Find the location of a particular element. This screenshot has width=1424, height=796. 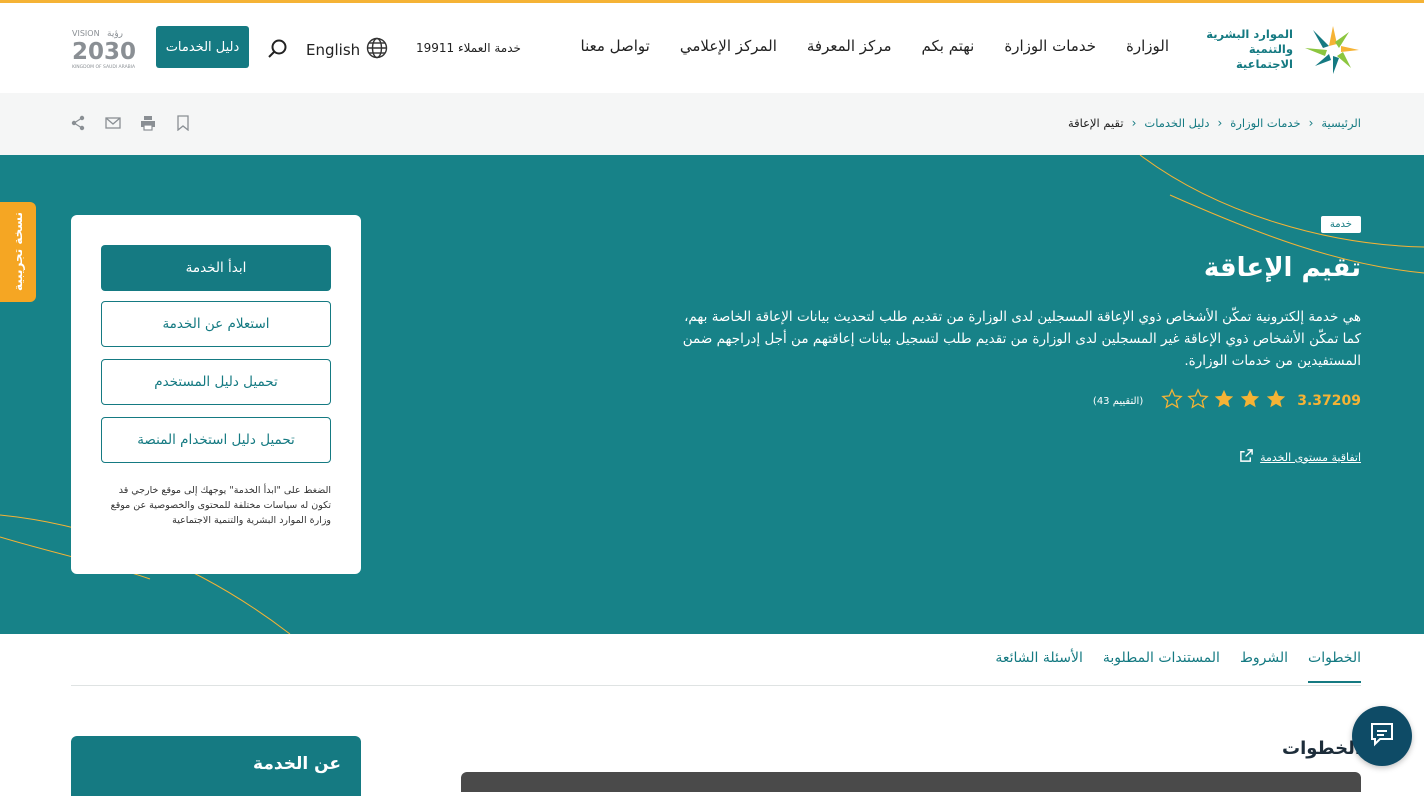

search-icon is located at coordinates (278, 49).